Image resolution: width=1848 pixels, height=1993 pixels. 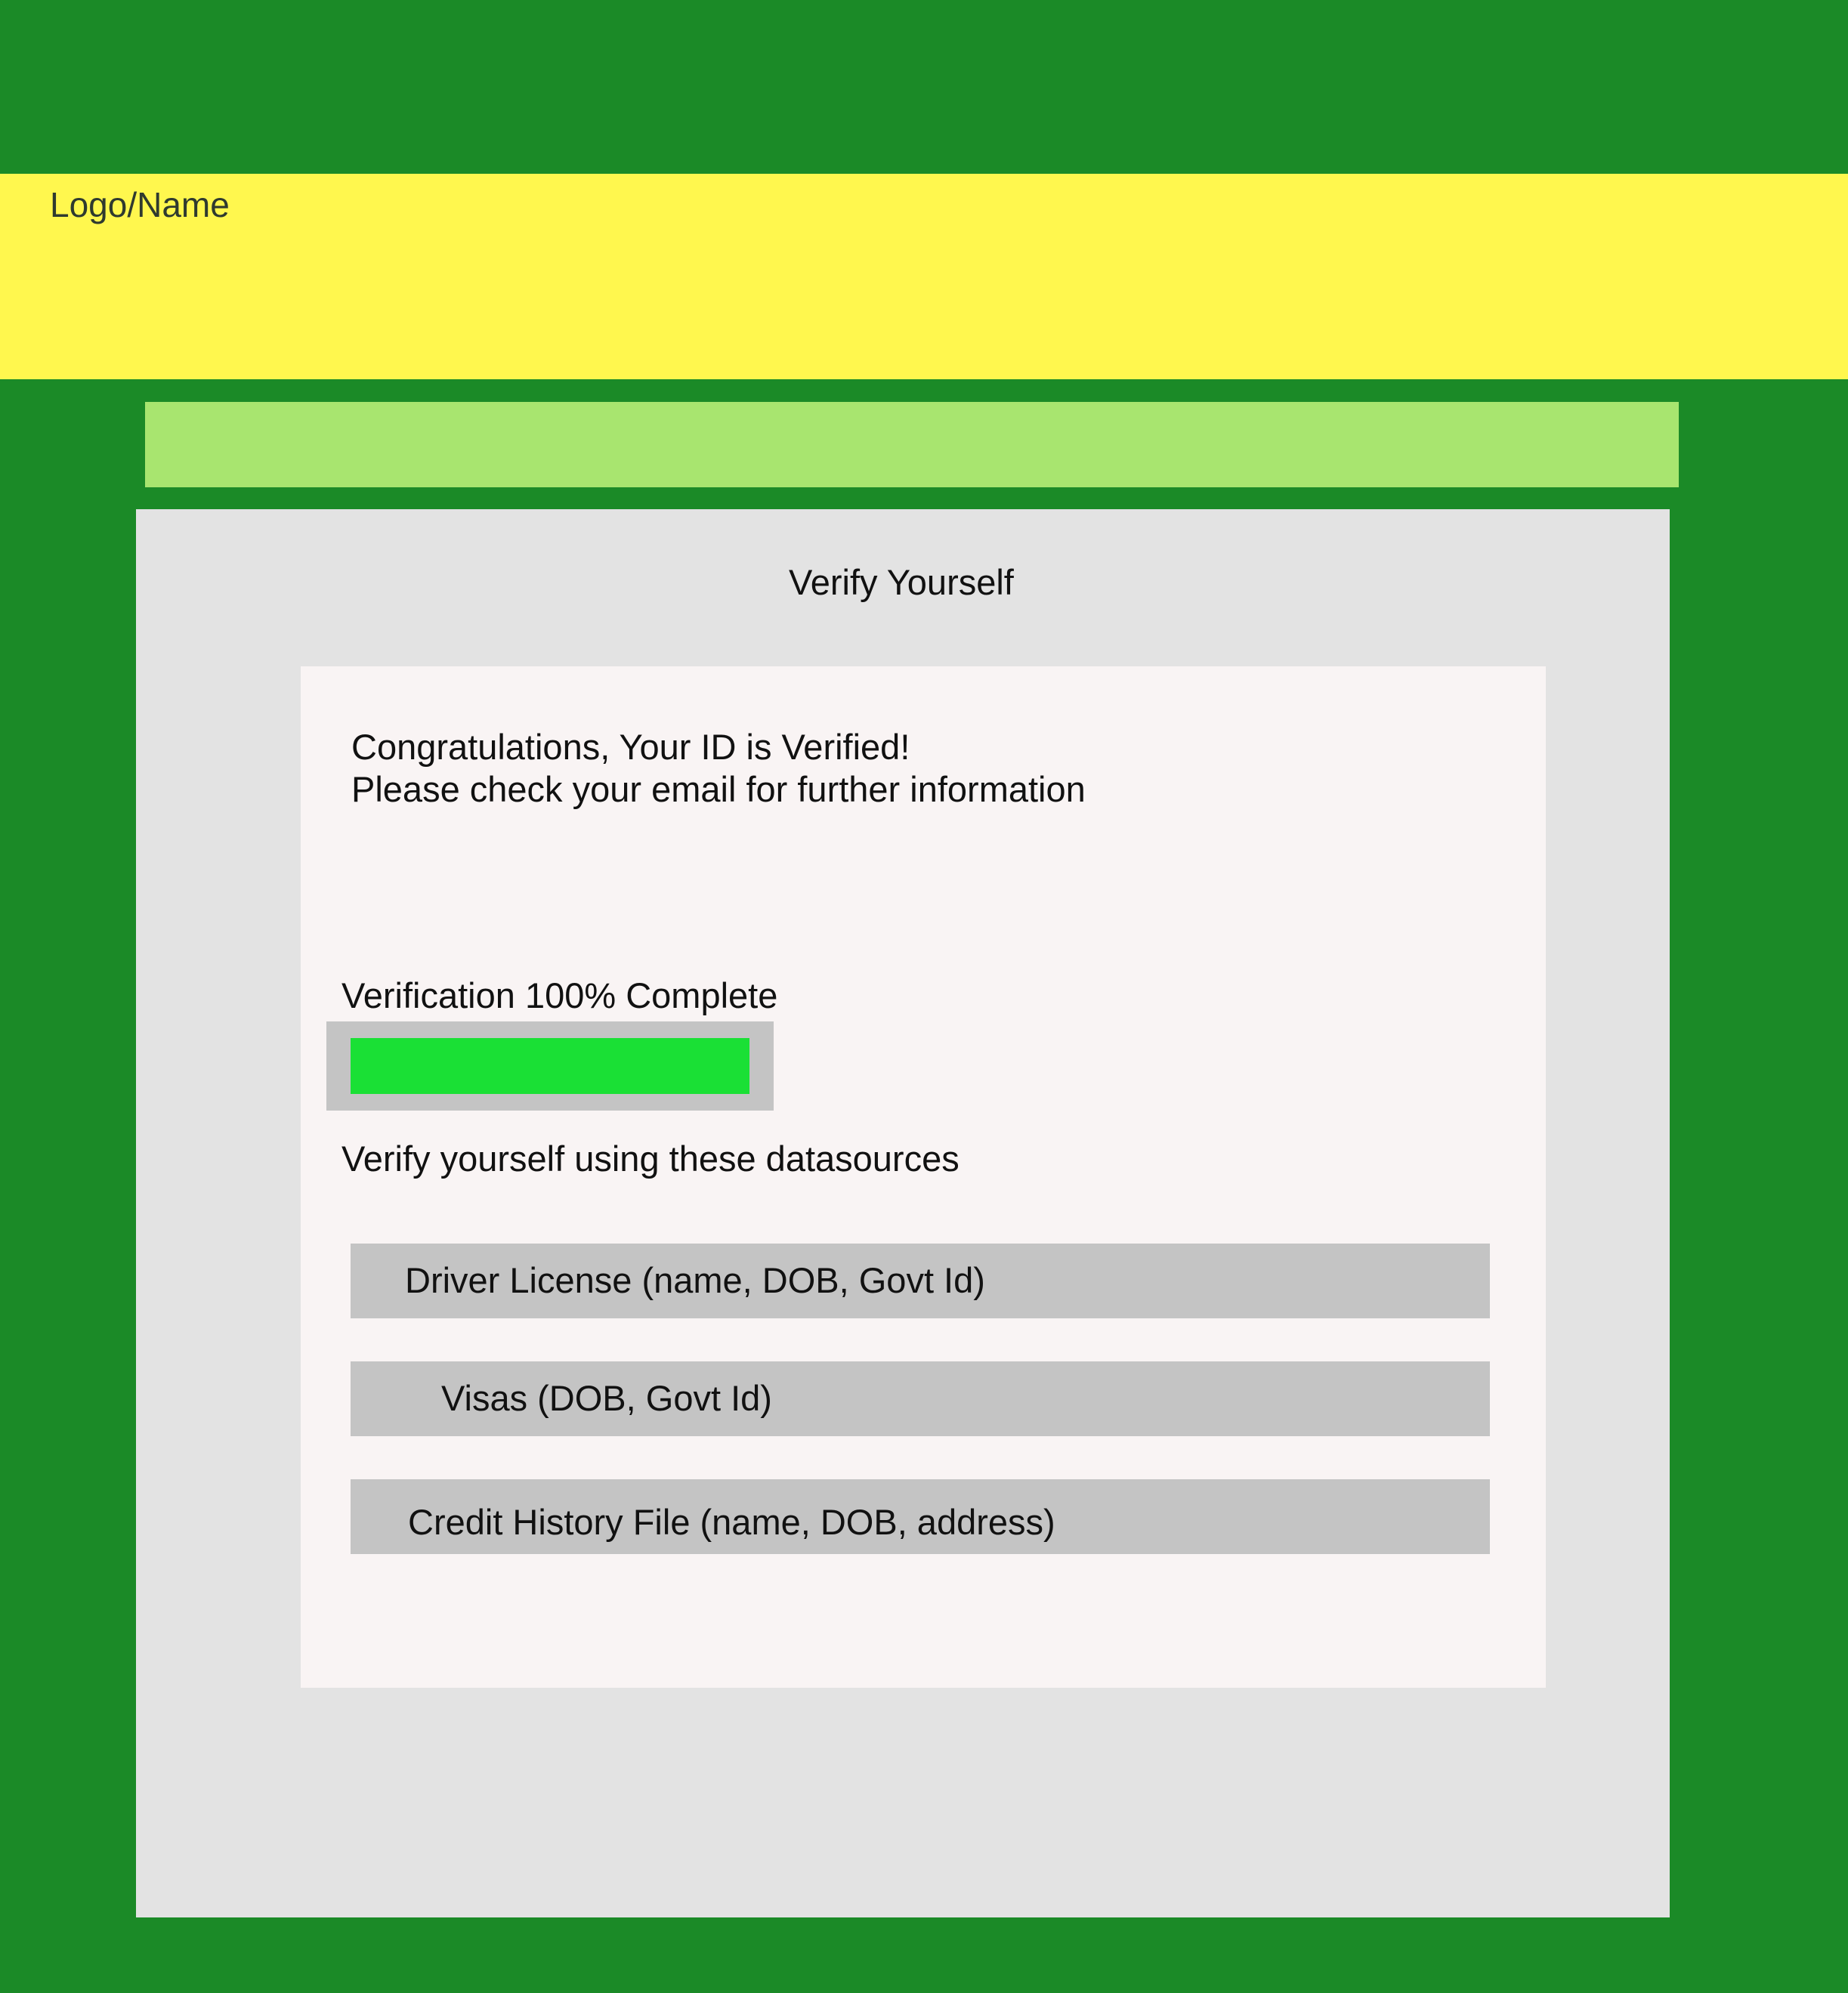 I want to click on navigation-bar, so click(x=912, y=444).